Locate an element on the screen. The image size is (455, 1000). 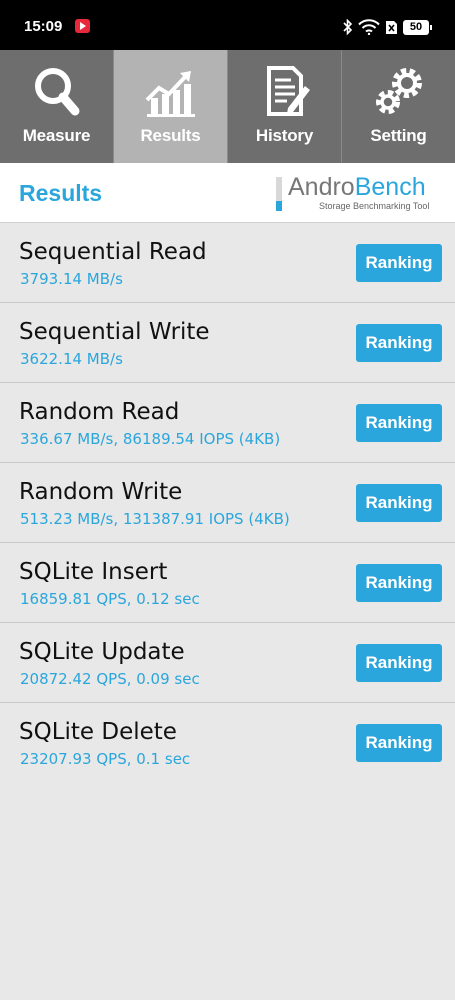
tab-setting-label: Setting is located at coordinates (398, 135).